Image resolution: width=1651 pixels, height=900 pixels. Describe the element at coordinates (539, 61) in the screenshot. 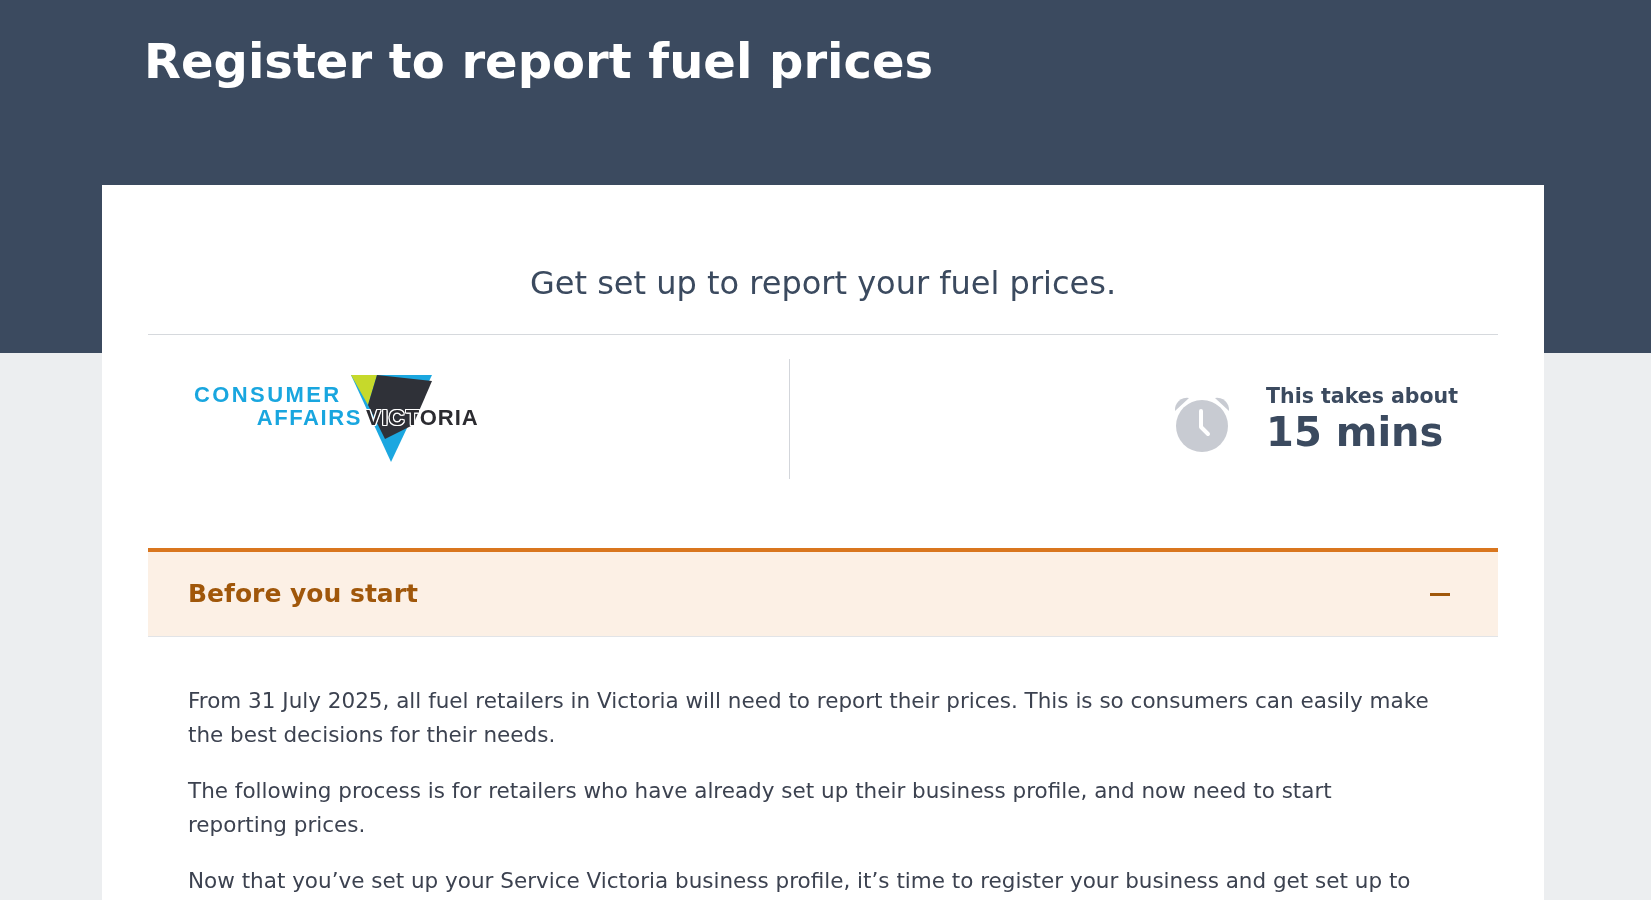

I see `page-title: Register to report fuel prices` at that location.